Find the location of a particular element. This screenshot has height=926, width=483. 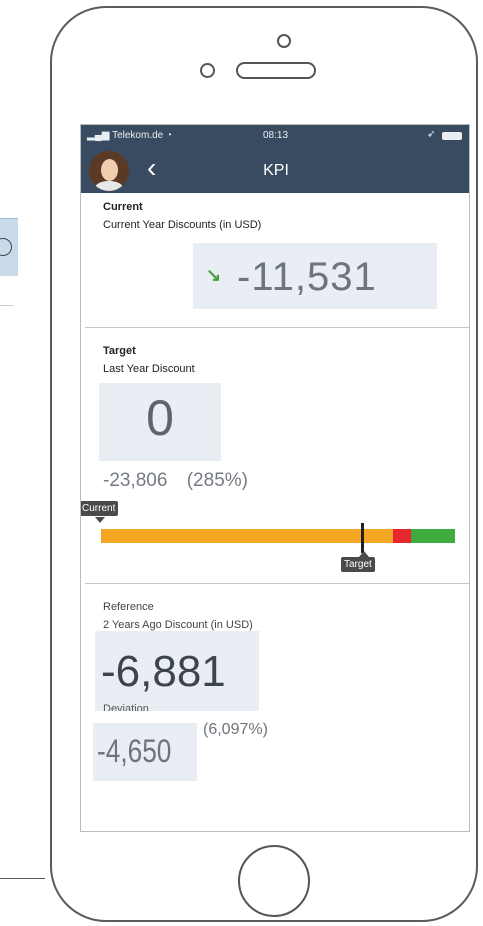

nav-bar: ‹ KPI is located at coordinates (275, 170).